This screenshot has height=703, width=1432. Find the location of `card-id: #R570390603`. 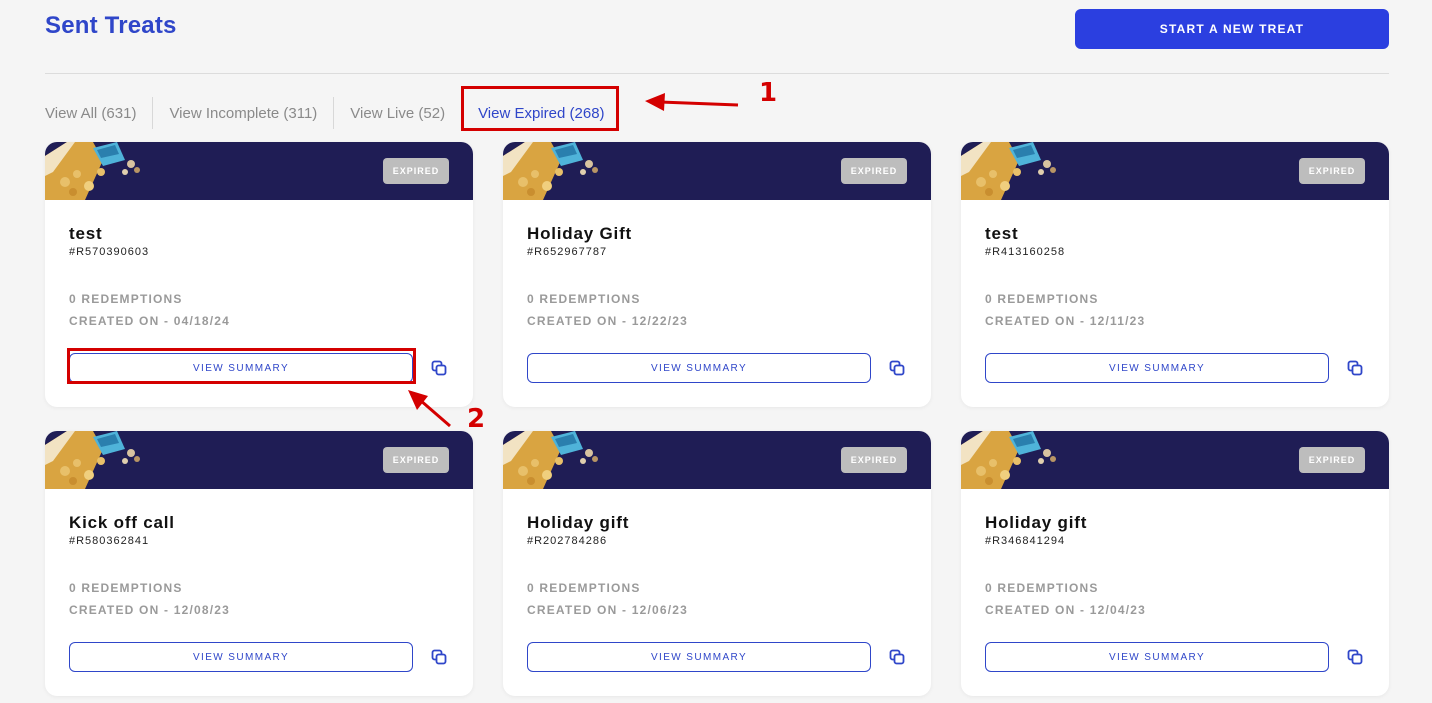

card-id: #R570390603 is located at coordinates (109, 252).